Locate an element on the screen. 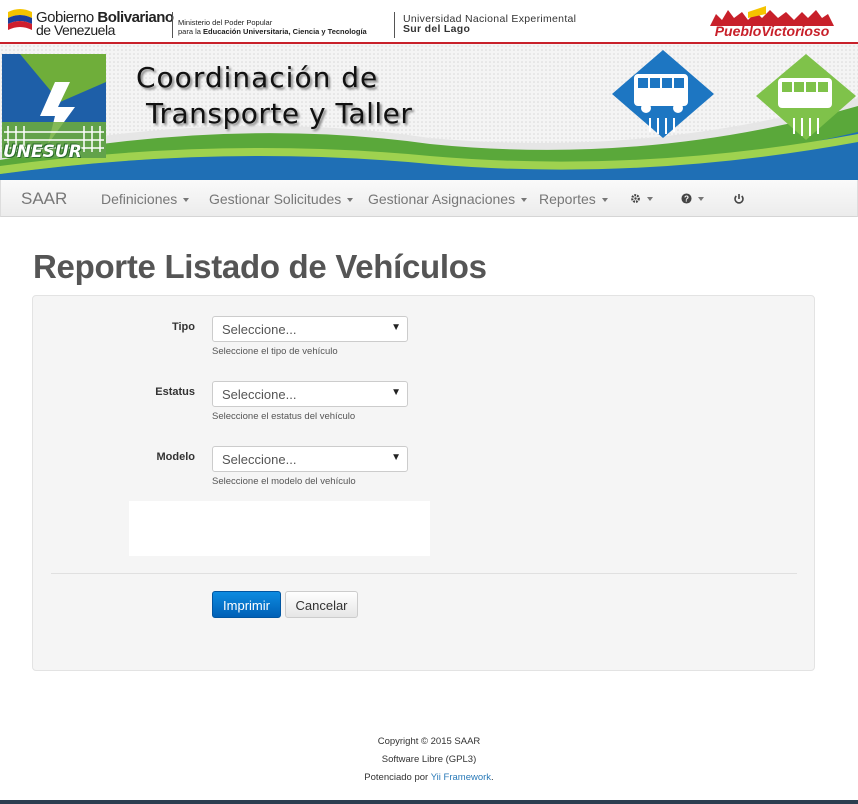 The height and width of the screenshot is (804, 858). menu-label: Definiciones is located at coordinates (139, 199).